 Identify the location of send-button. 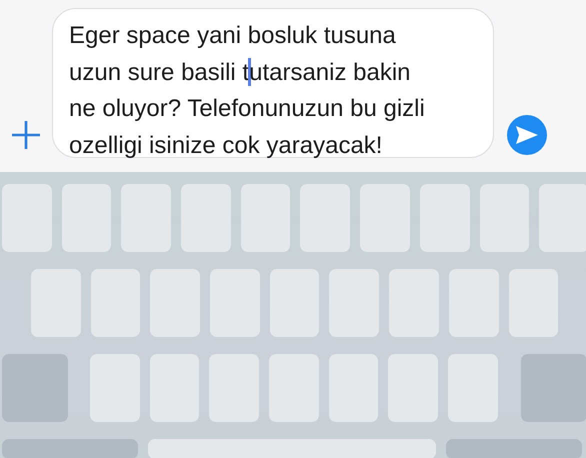
(527, 135).